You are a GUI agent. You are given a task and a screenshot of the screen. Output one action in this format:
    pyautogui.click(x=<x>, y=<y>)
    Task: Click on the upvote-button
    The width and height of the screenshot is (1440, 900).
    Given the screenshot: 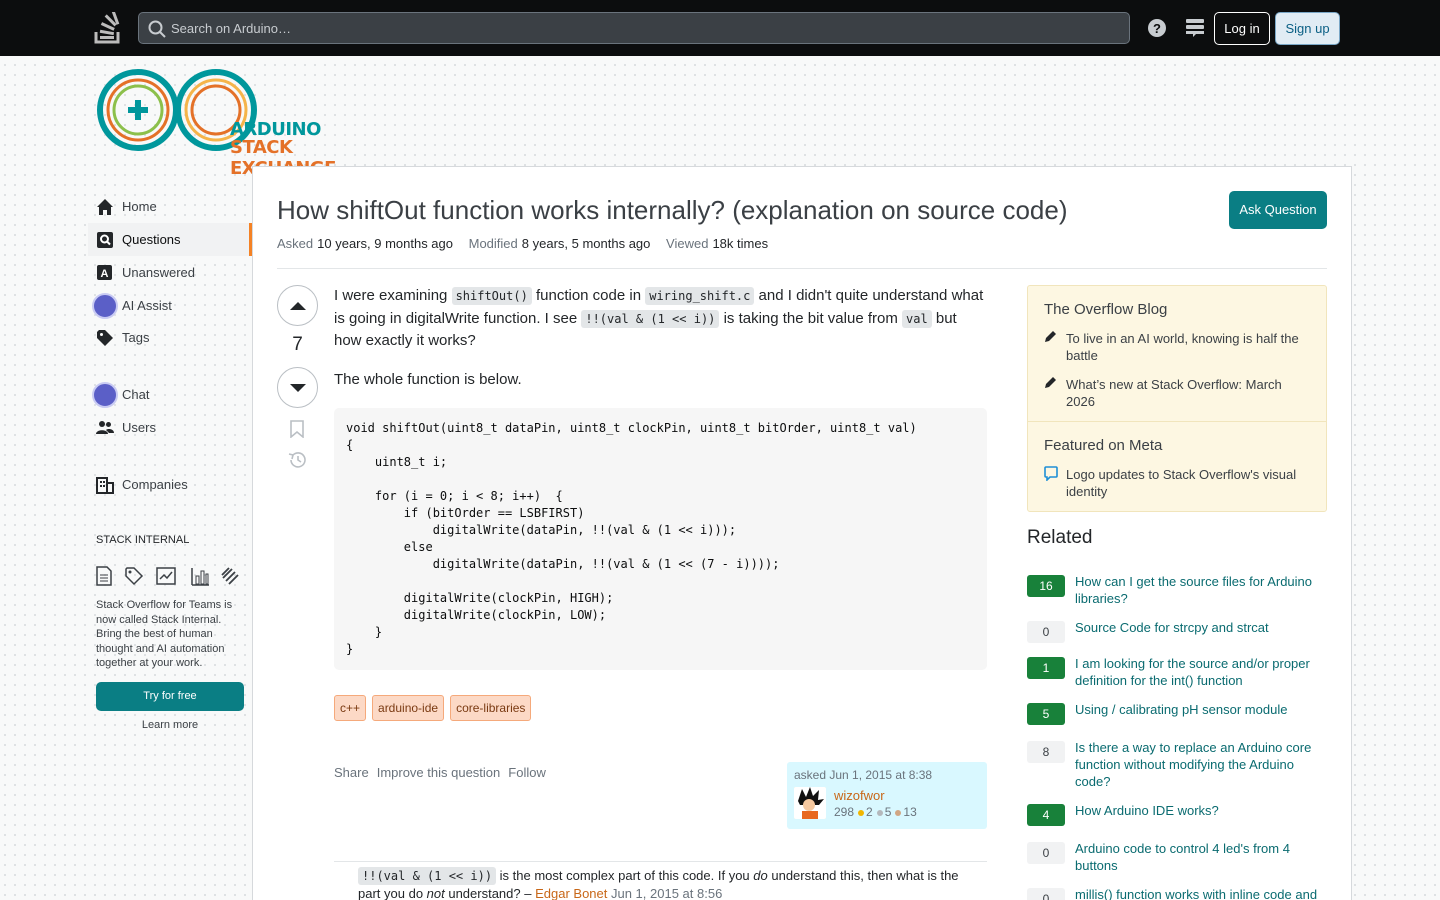 What is the action you would take?
    pyautogui.click(x=297, y=305)
    